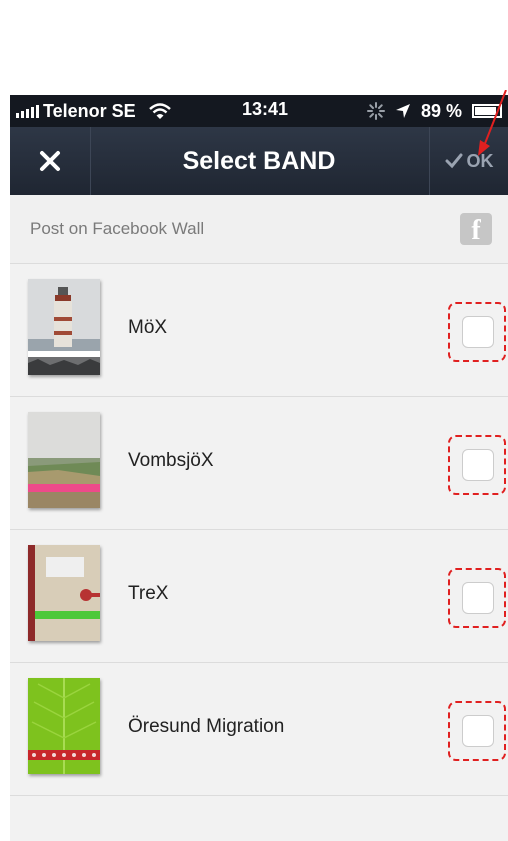 The height and width of the screenshot is (841, 508). I want to click on band-name: VombsjöX, so click(171, 460).